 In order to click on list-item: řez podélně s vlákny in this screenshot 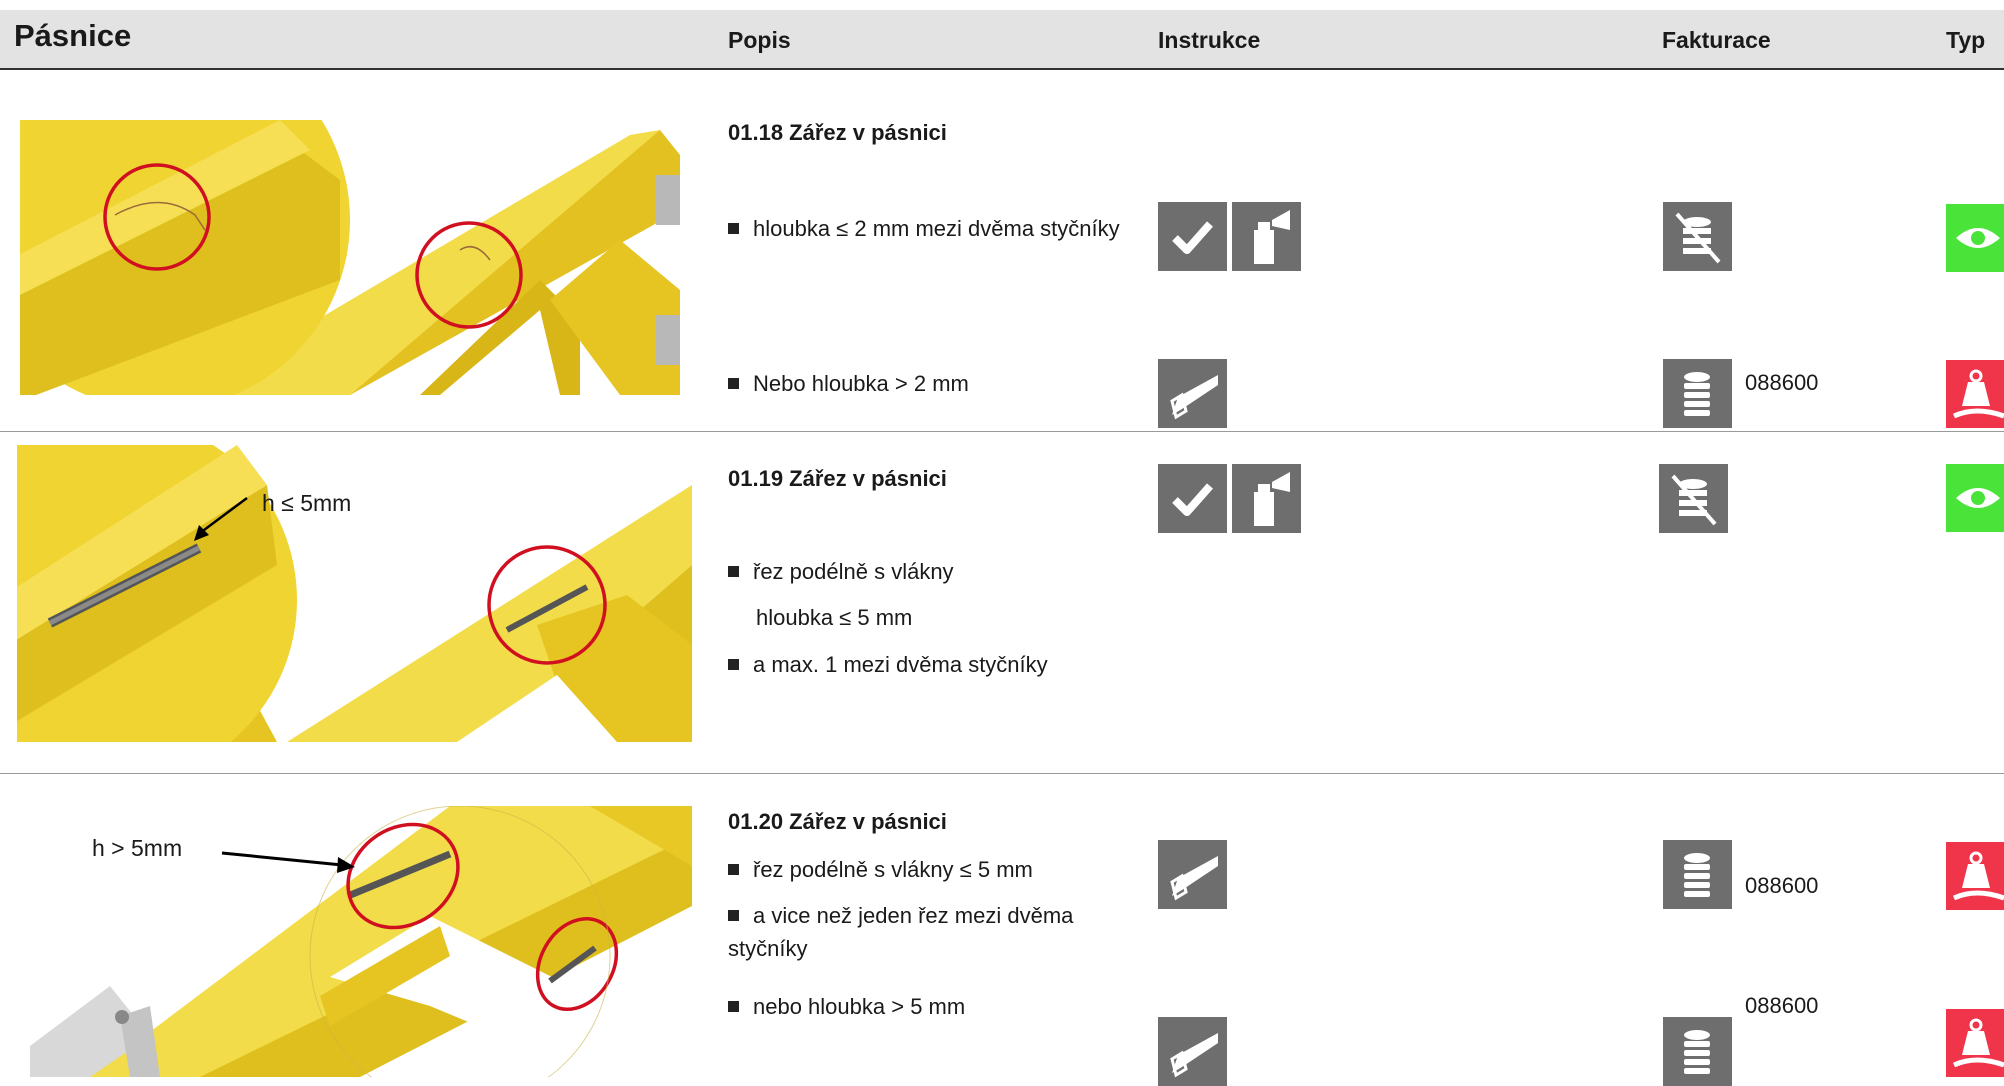, I will do `click(938, 571)`.